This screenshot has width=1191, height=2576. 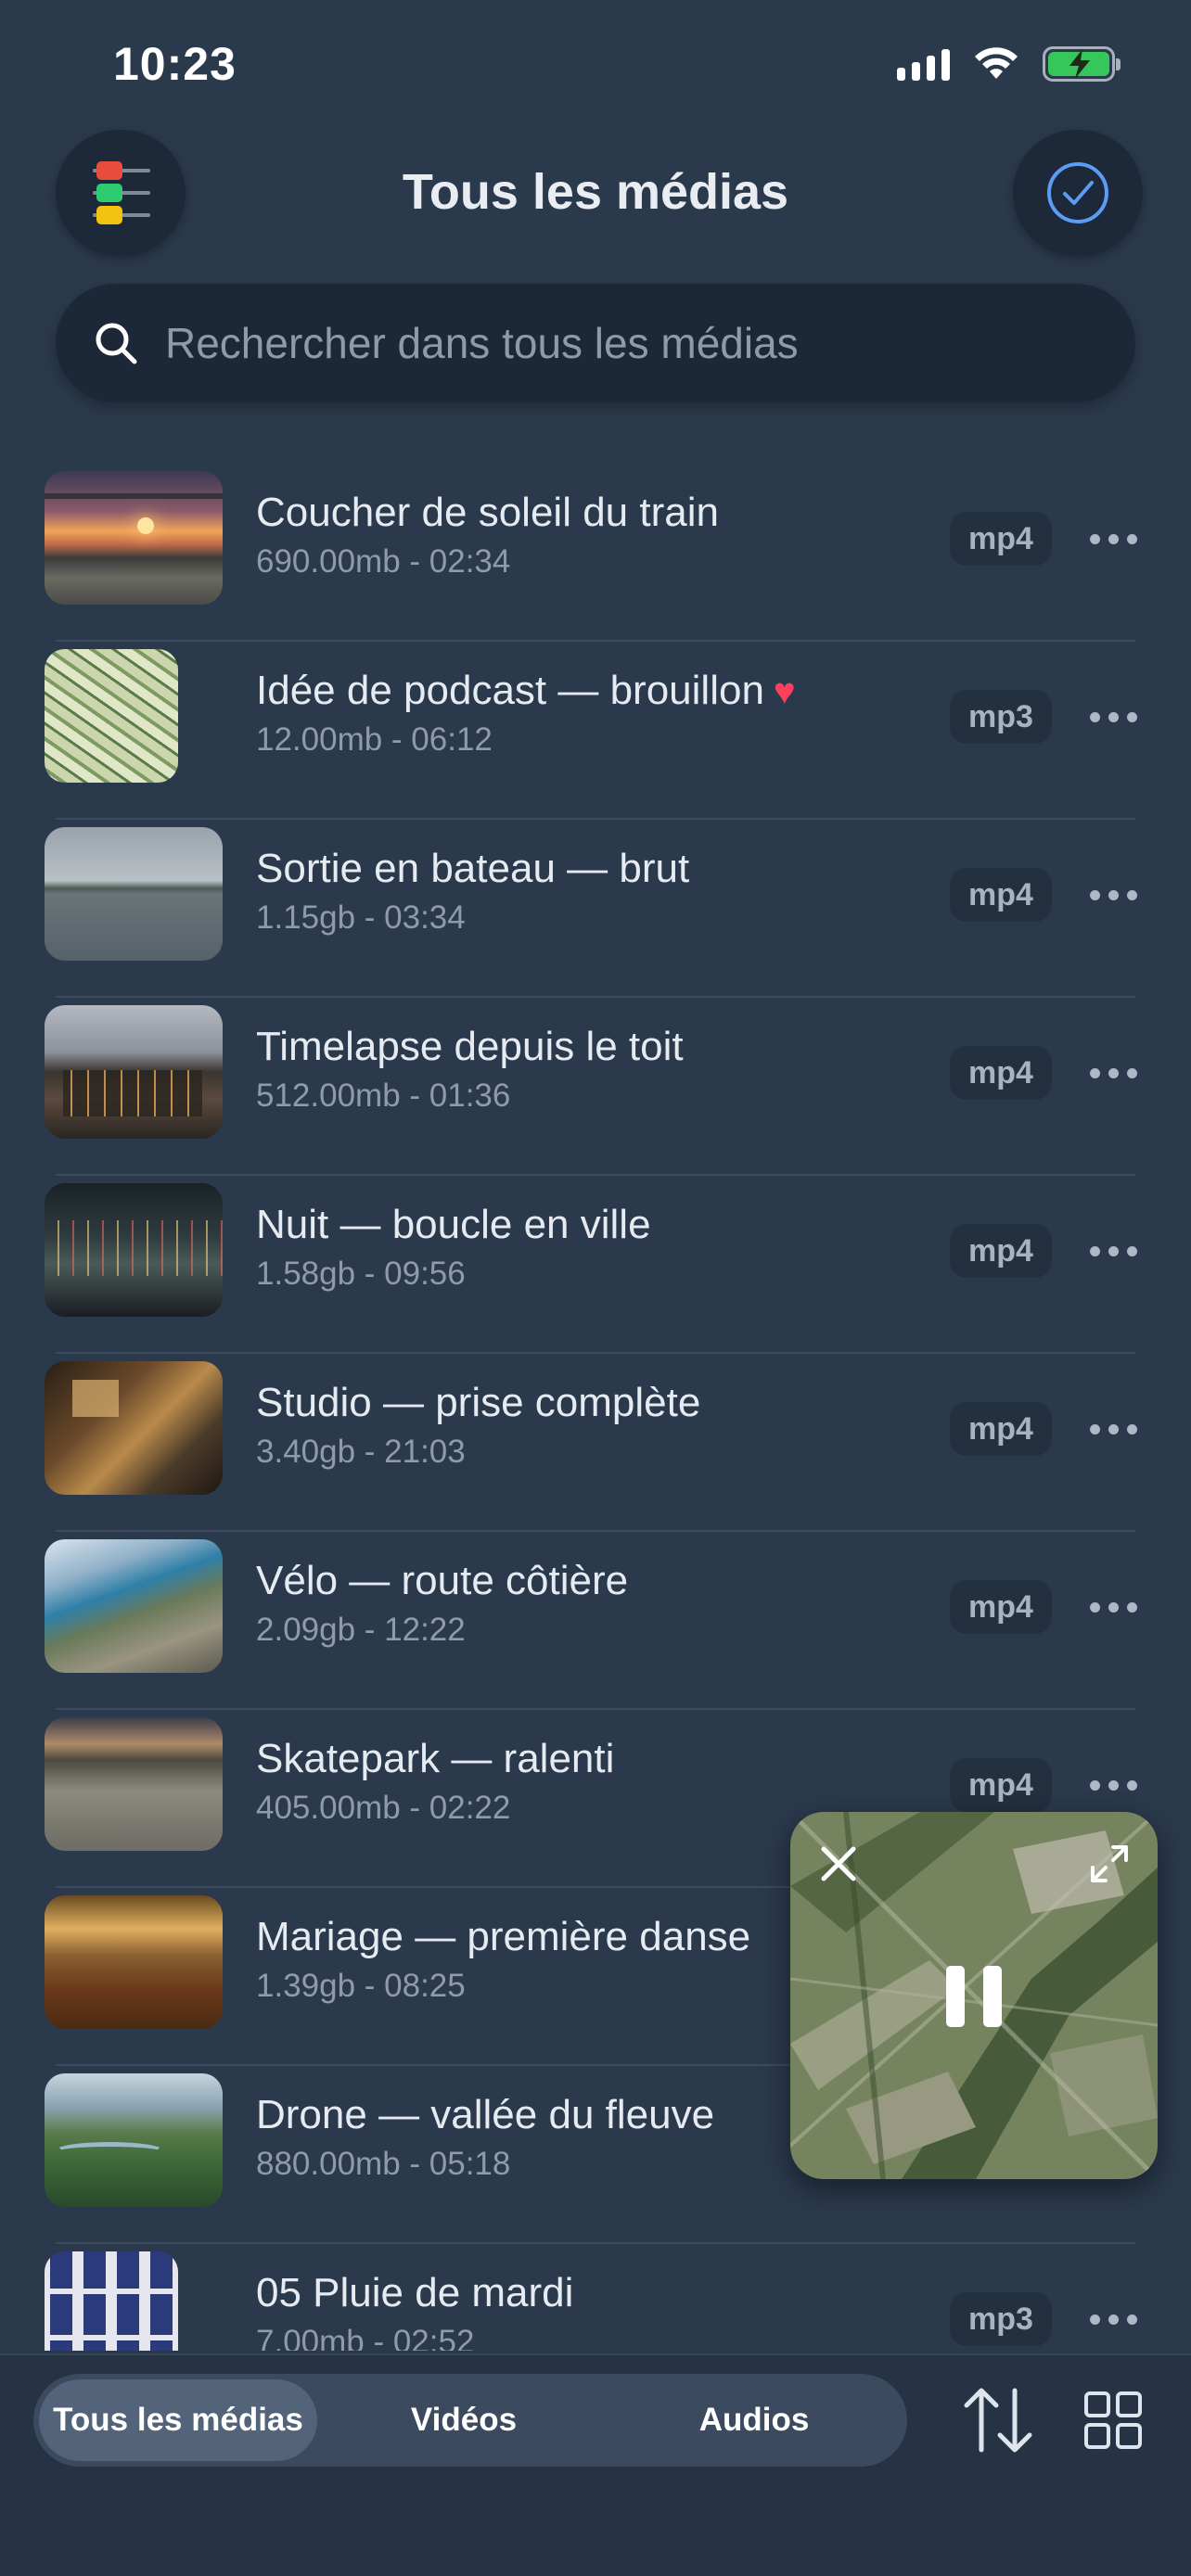 I want to click on media-title: Coucher de soleil du train, so click(x=488, y=512).